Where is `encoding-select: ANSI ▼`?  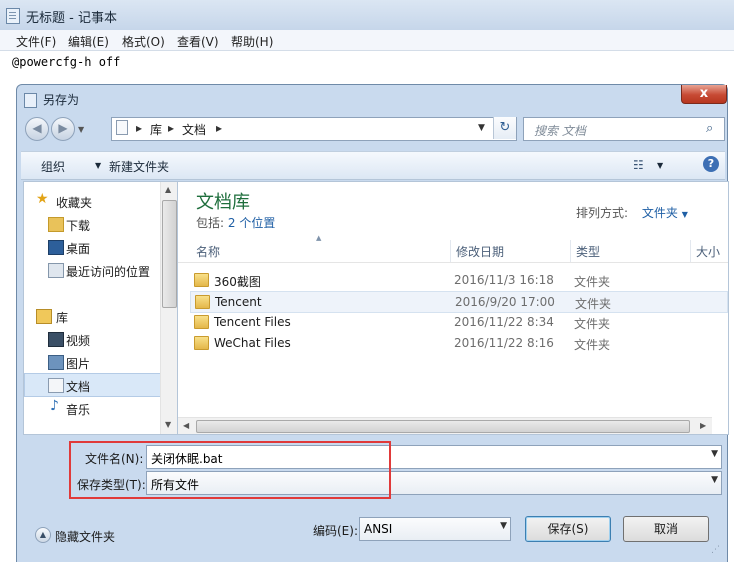 encoding-select: ANSI ▼ is located at coordinates (435, 529).